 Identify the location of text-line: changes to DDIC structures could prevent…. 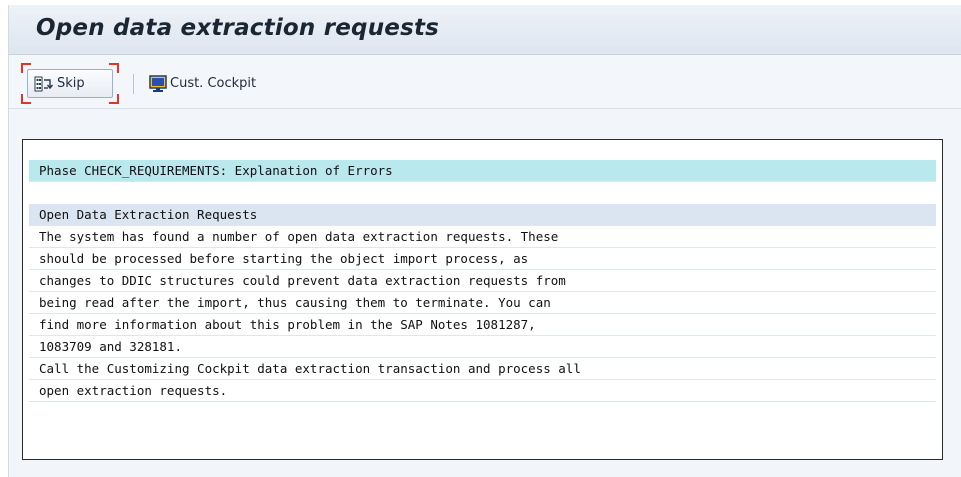
(482, 281).